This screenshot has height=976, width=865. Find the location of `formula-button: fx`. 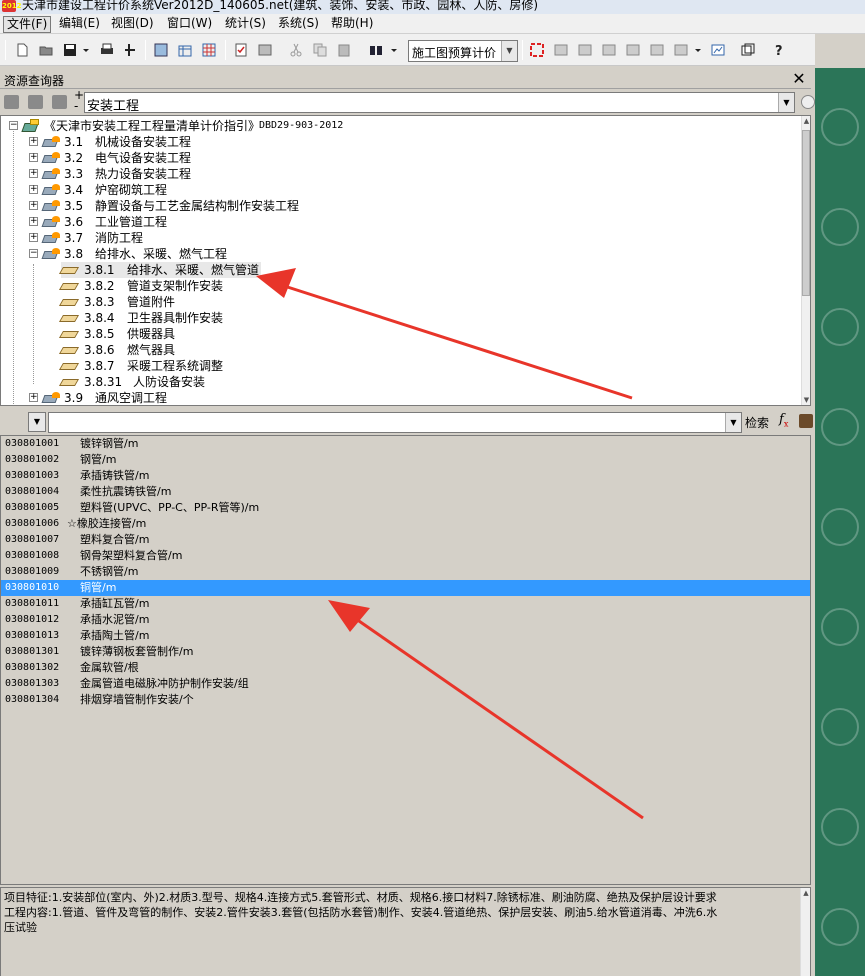

formula-button: fx is located at coordinates (783, 420).